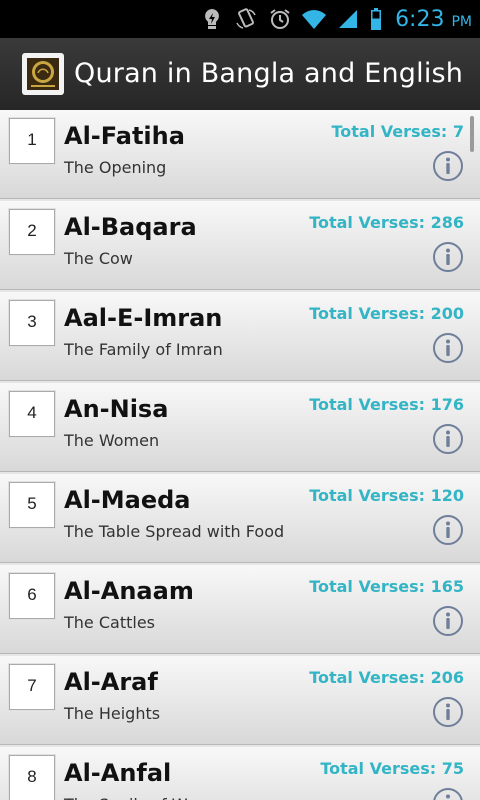 This screenshot has height=800, width=480. I want to click on surah-number: 6, so click(32, 594).